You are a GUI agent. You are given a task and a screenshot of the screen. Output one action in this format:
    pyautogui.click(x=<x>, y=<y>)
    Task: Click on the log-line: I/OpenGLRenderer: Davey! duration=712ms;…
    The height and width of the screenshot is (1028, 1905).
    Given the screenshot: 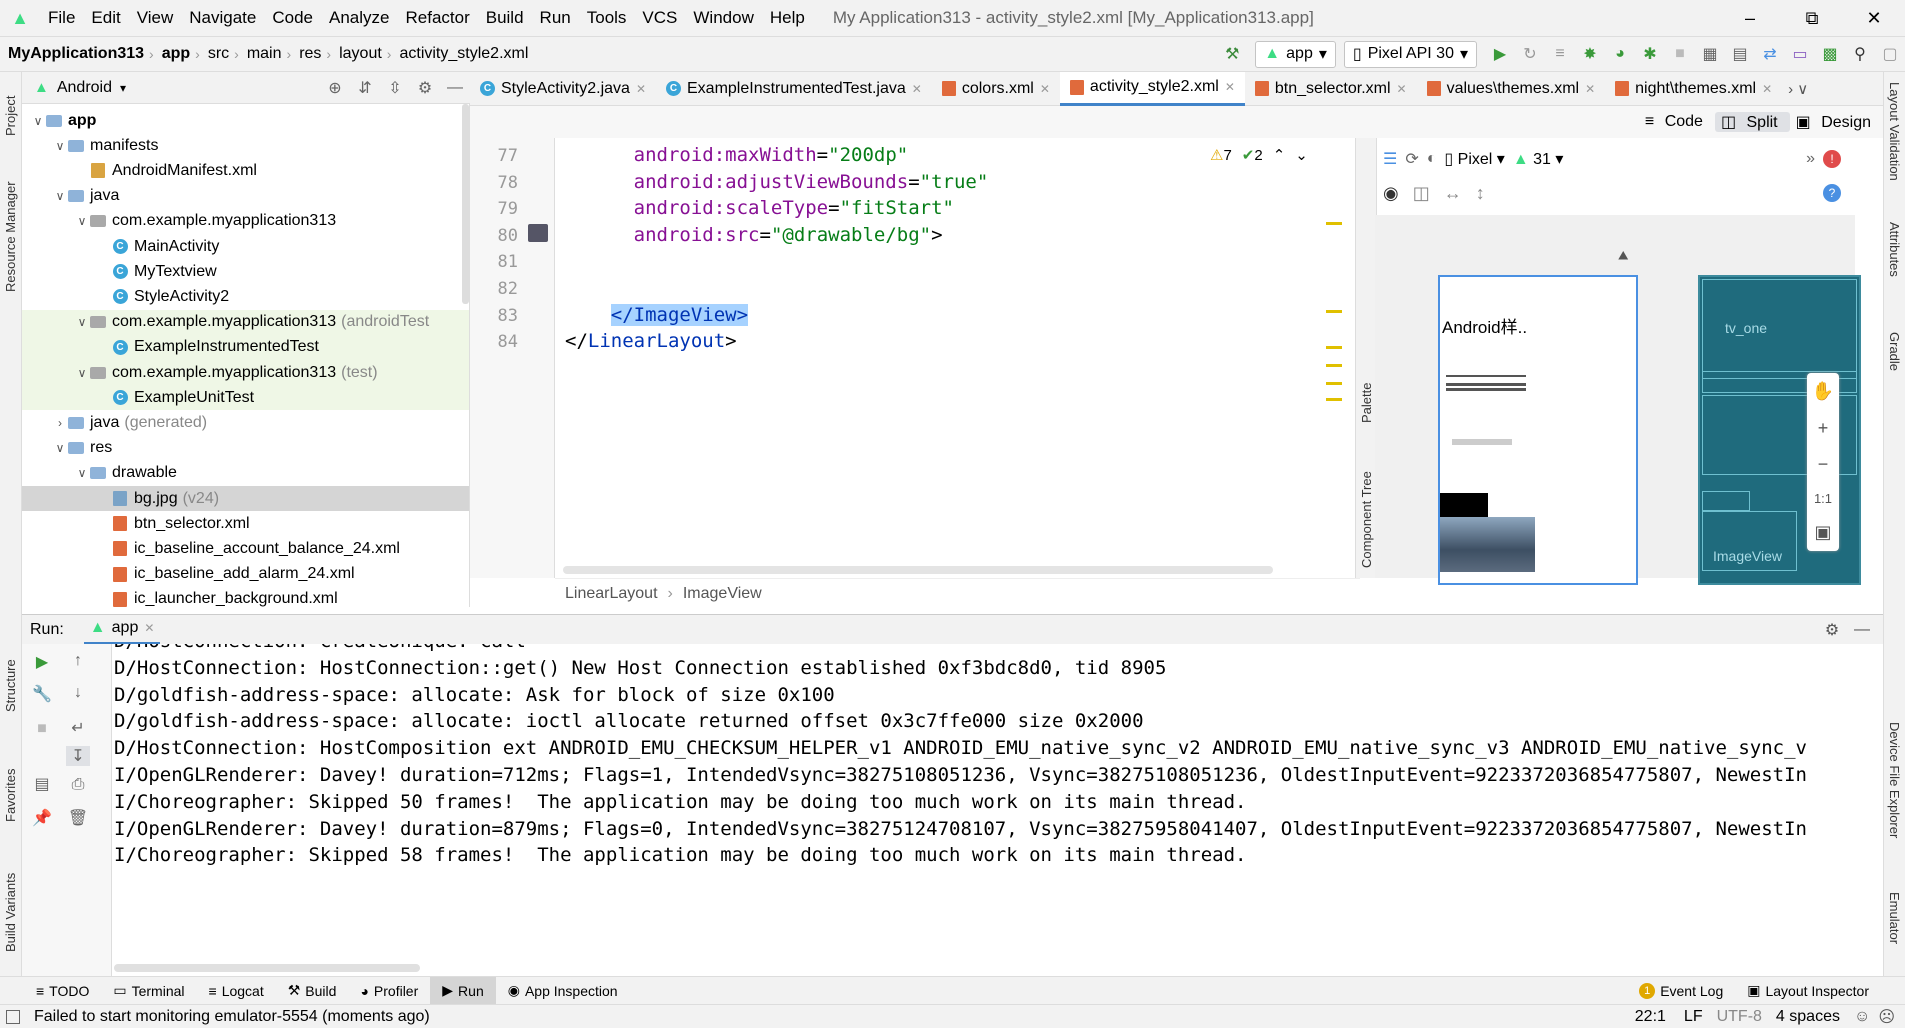 What is the action you would take?
    pyautogui.click(x=960, y=775)
    